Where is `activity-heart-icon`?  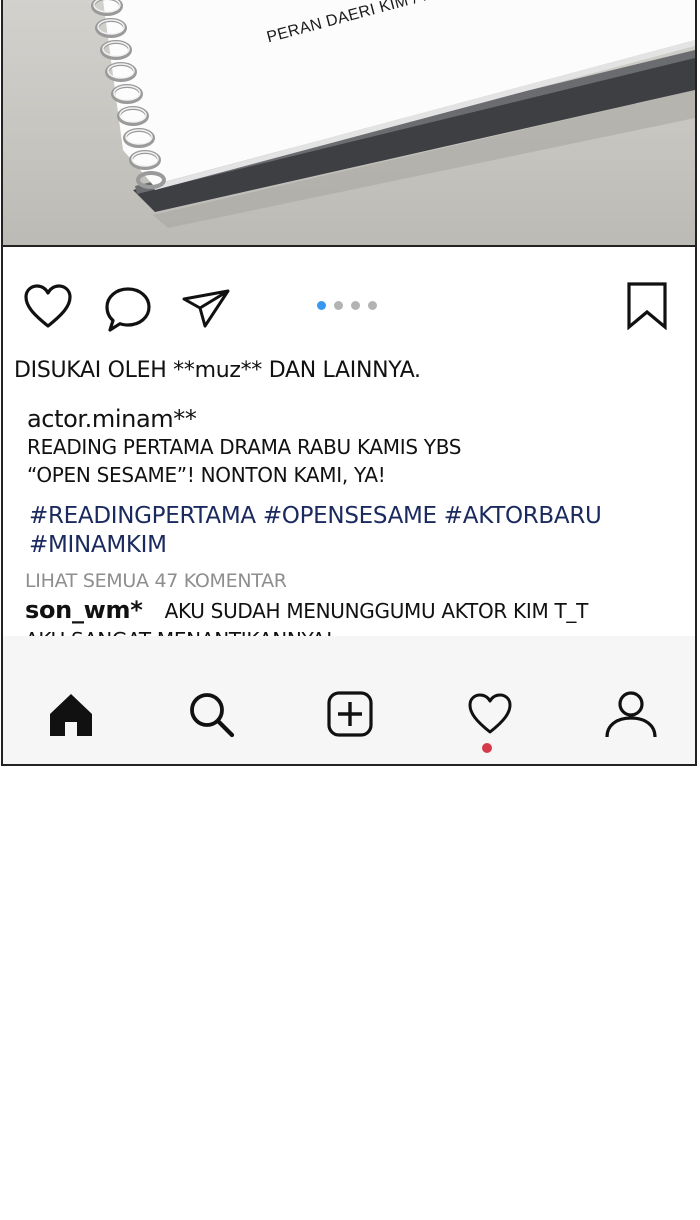 activity-heart-icon is located at coordinates (490, 714).